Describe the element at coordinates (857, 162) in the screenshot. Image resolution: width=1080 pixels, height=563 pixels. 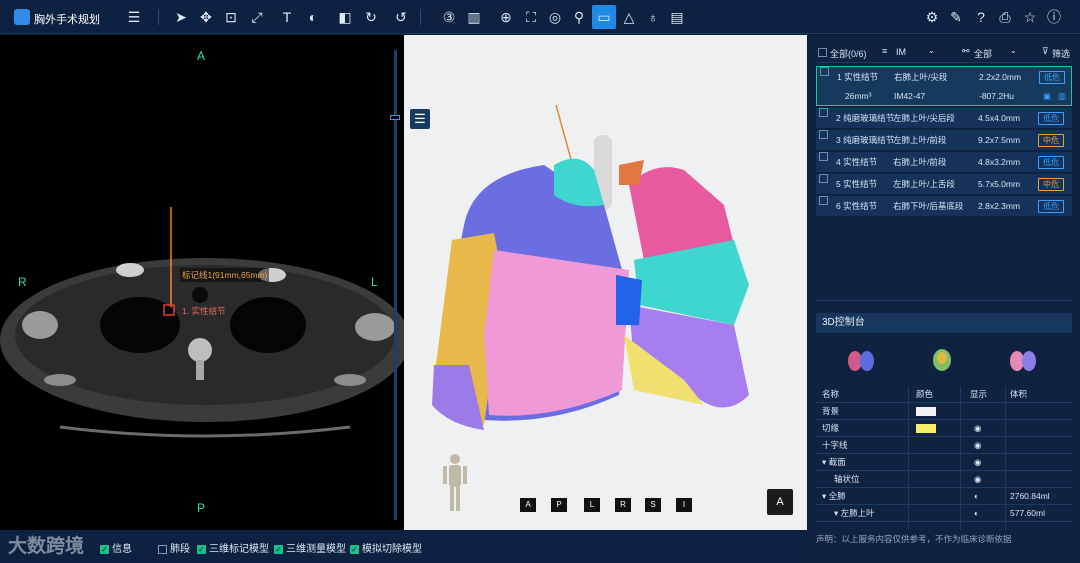
I see `nodule-name: 4 实性结节` at that location.